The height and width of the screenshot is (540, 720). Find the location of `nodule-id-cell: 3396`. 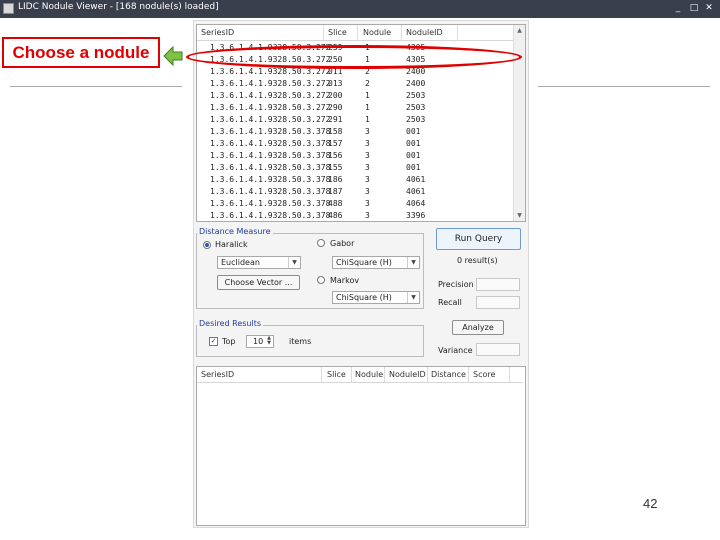

nodule-id-cell: 3396 is located at coordinates (416, 215).